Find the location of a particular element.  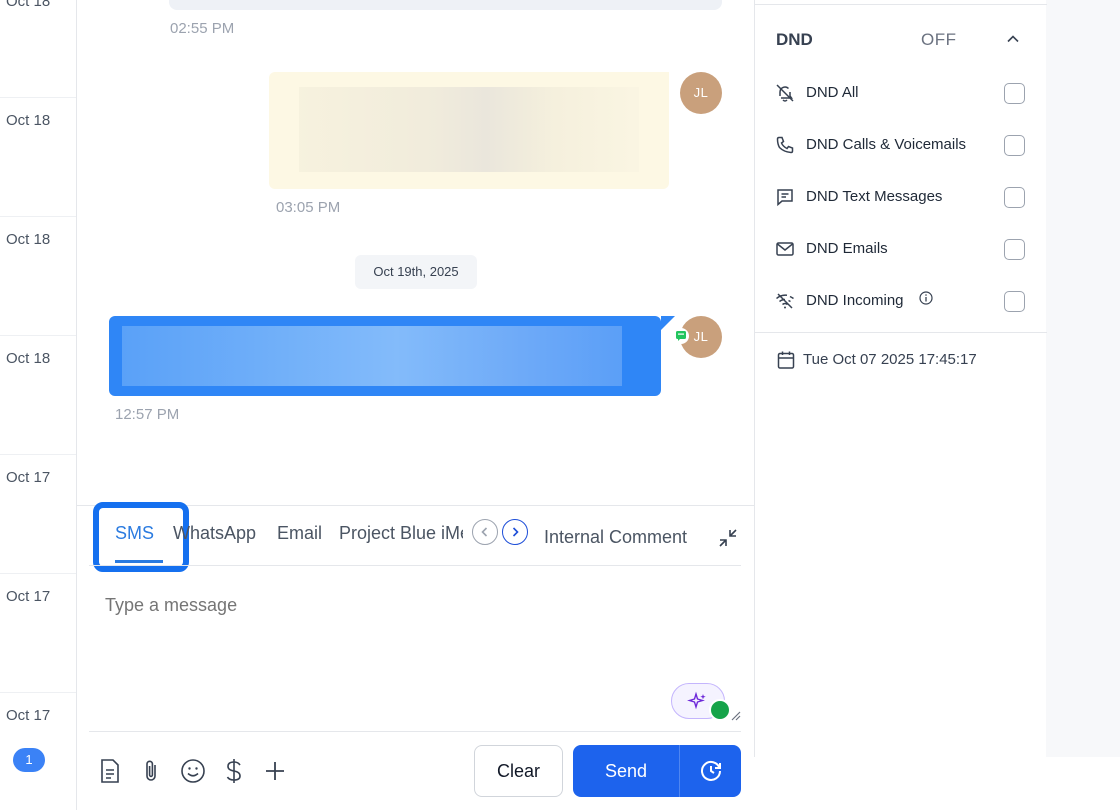

chevron-up-icon is located at coordinates (1013, 41).